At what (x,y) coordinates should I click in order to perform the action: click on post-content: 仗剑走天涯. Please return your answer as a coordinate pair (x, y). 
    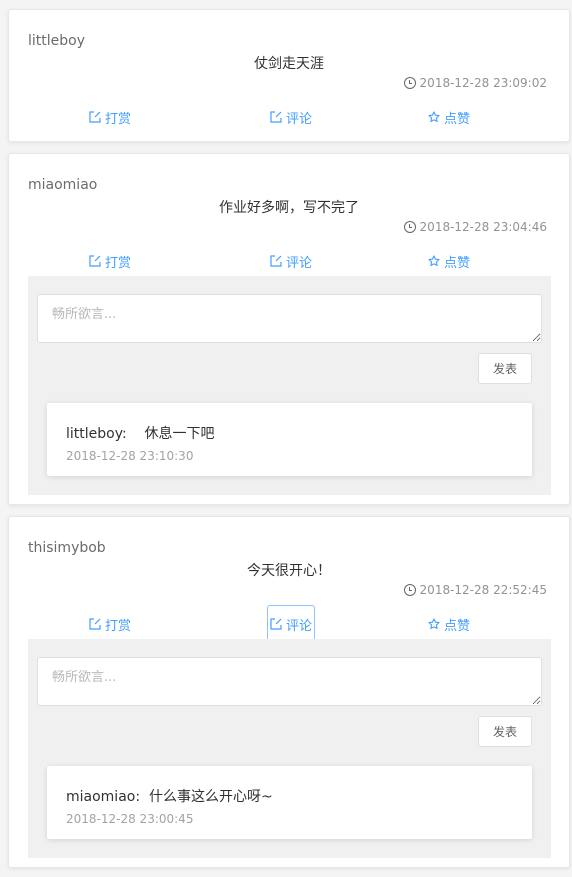
    Looking at the image, I should click on (289, 64).